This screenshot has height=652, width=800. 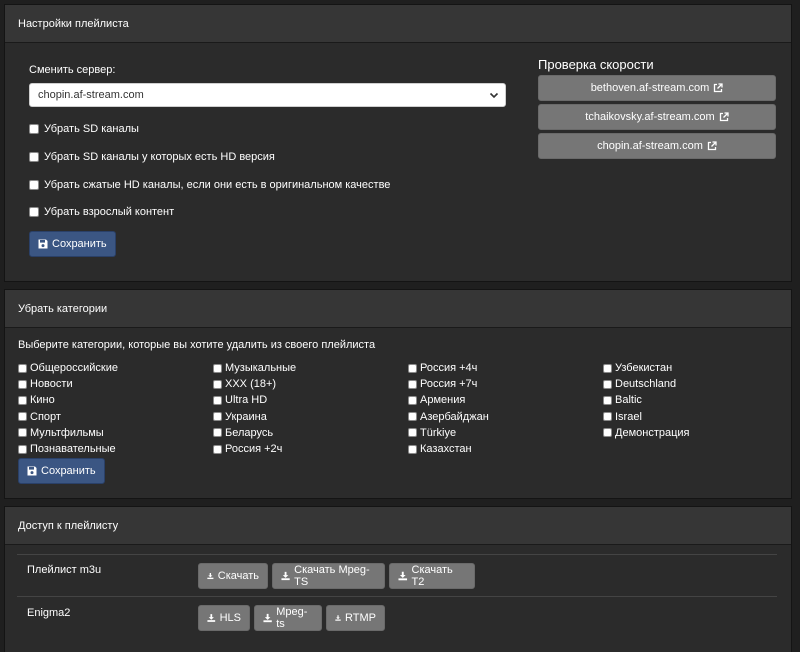 I want to click on category-label: Россия +7ч, so click(x=449, y=384).